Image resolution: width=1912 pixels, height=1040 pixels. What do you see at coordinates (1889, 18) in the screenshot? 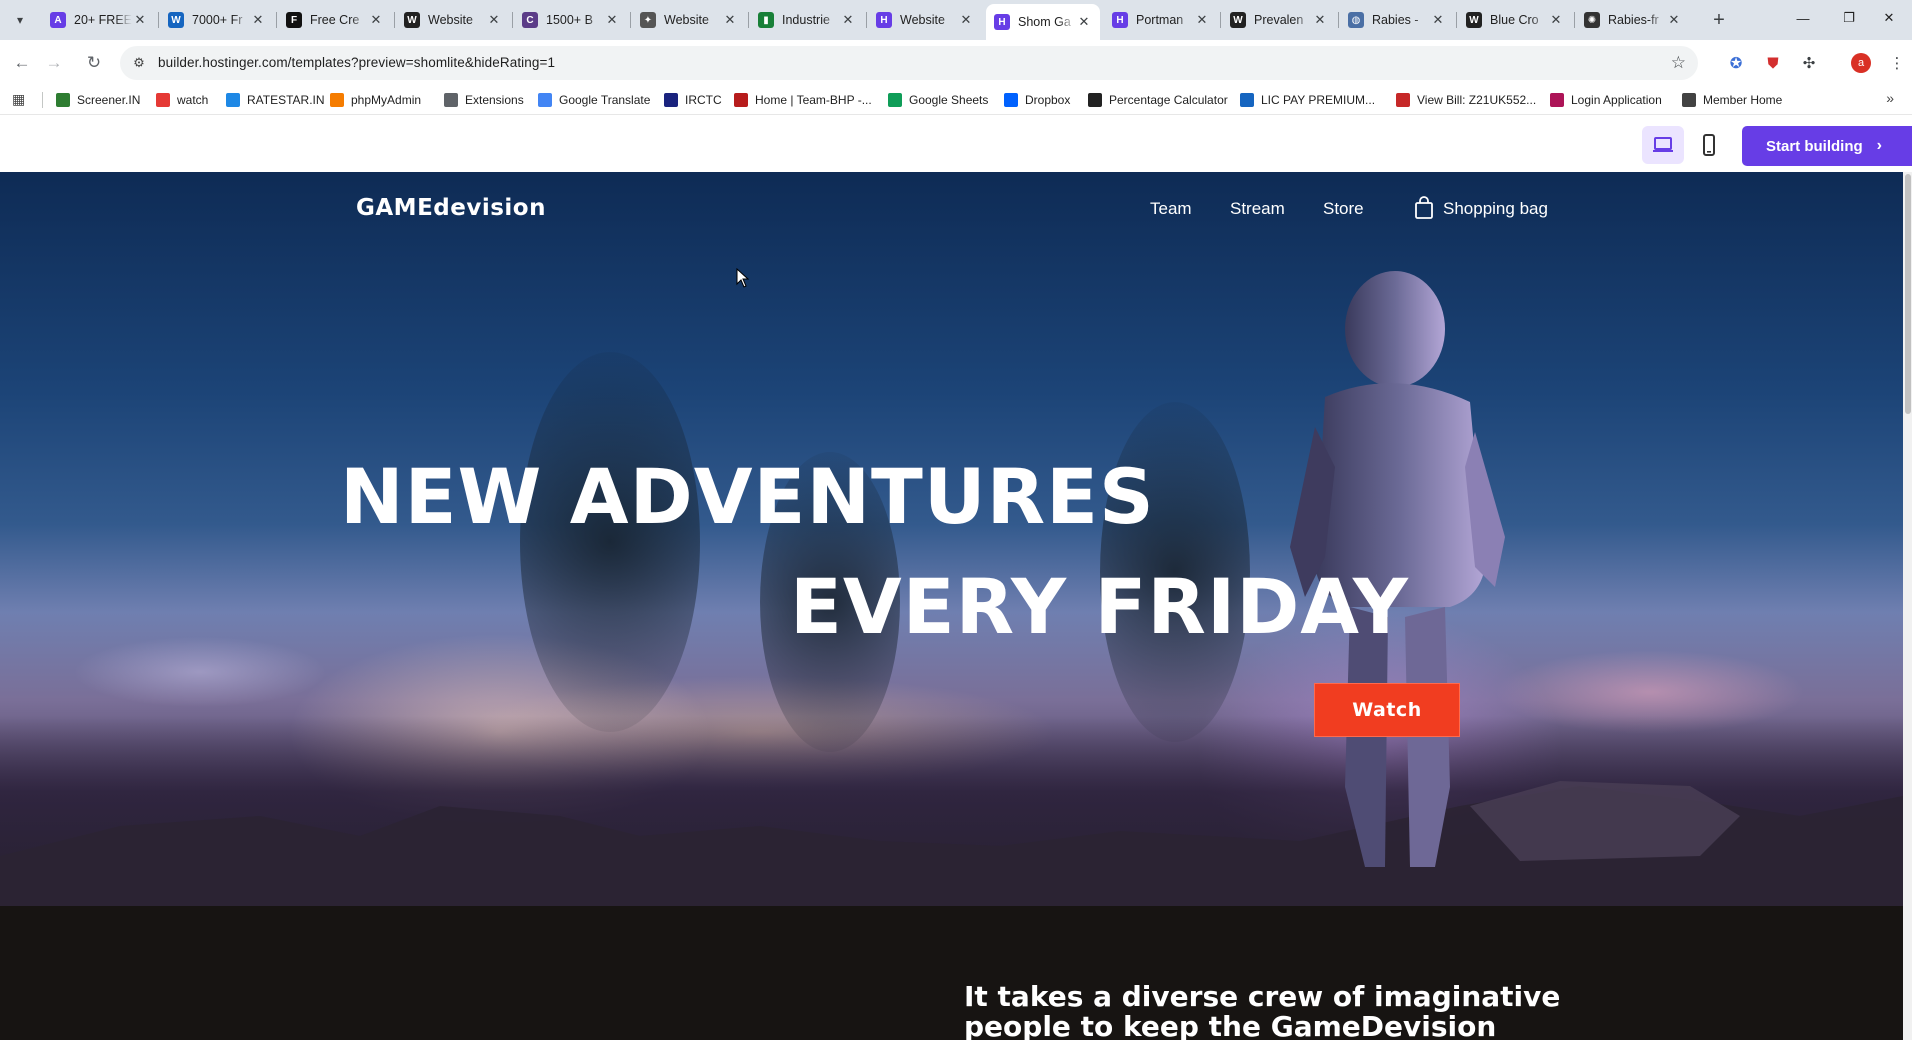
I see `close-window-icon: ✕` at bounding box center [1889, 18].